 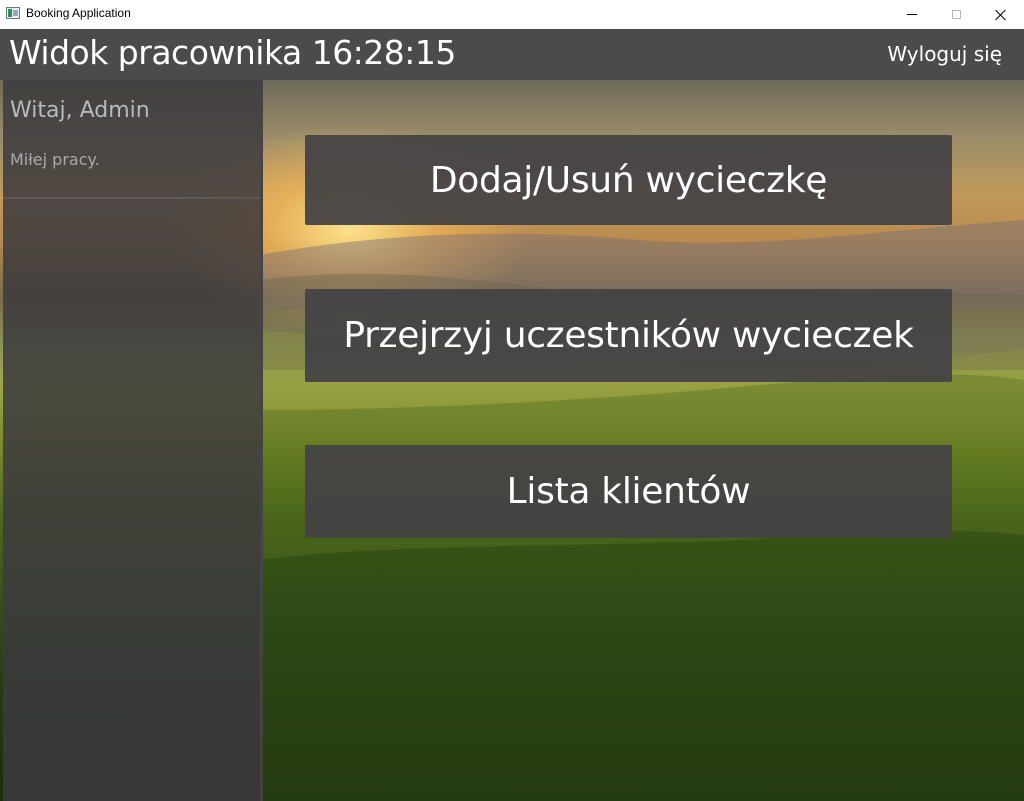 I want to click on app-header: Widok pracownika 16:28:15 Wyloguj się, so click(x=512, y=54).